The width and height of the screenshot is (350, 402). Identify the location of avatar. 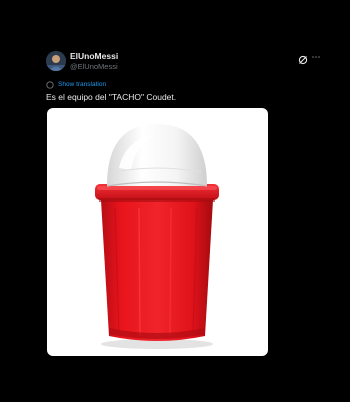
(56, 61).